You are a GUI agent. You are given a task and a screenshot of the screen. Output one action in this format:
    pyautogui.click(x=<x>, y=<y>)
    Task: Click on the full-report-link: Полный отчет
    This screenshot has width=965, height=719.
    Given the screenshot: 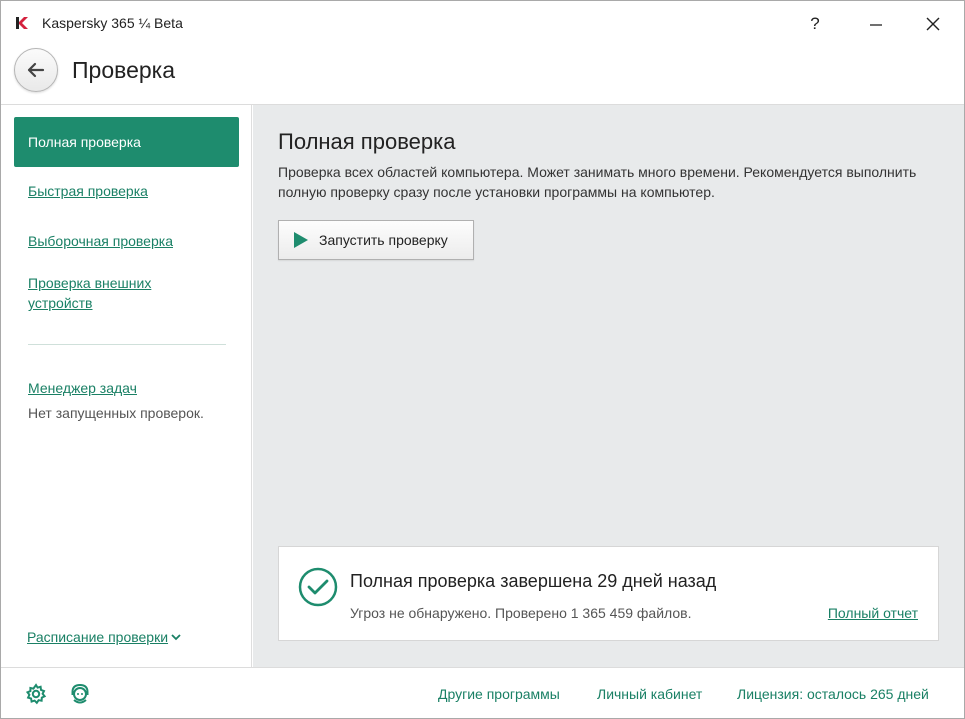 What is the action you would take?
    pyautogui.click(x=873, y=613)
    